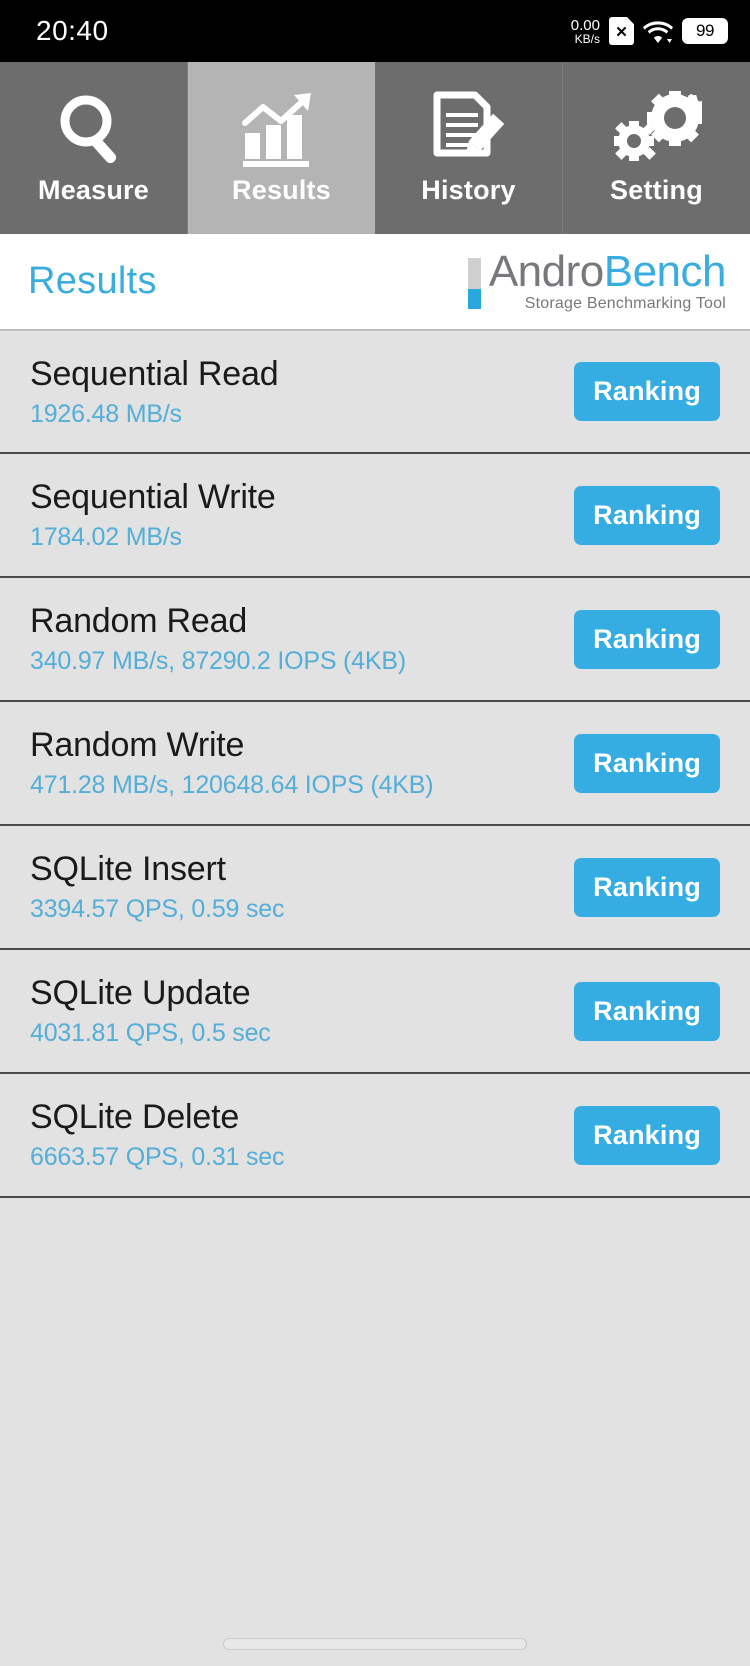  I want to click on sim-card-off-glyph: ✕, so click(621, 32).